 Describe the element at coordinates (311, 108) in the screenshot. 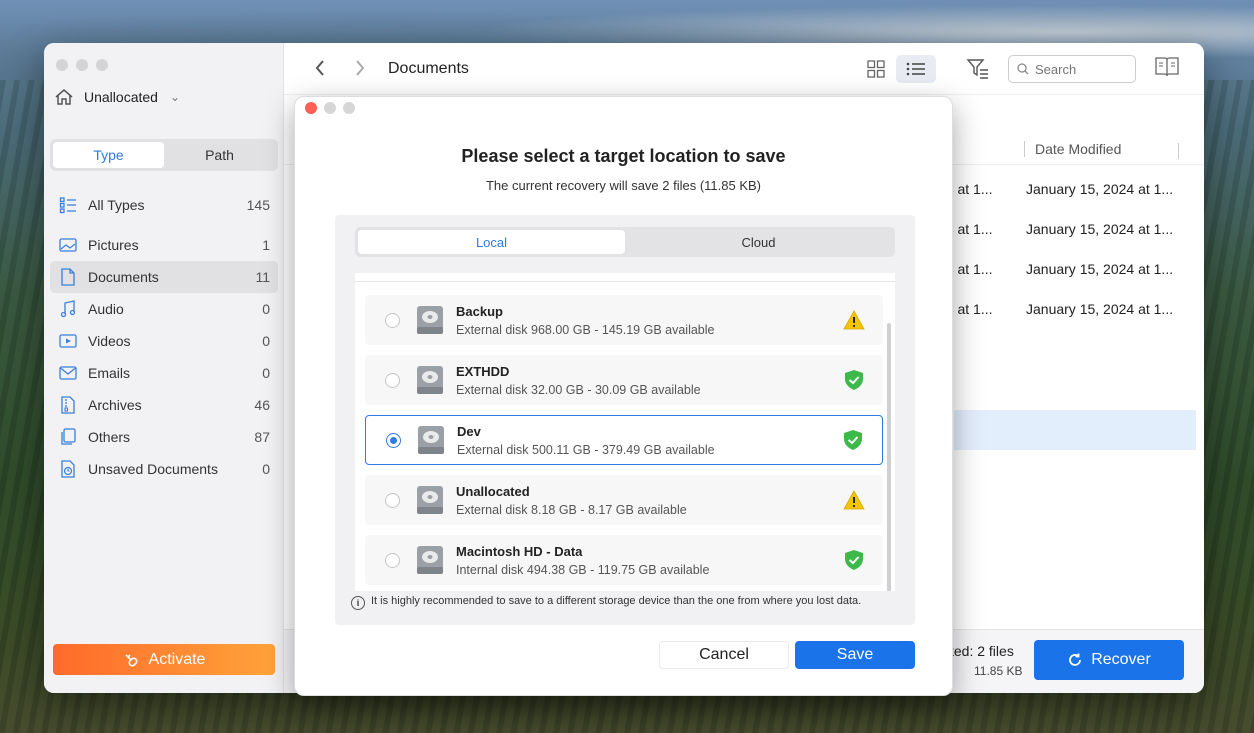

I see `dialog-close-button` at that location.